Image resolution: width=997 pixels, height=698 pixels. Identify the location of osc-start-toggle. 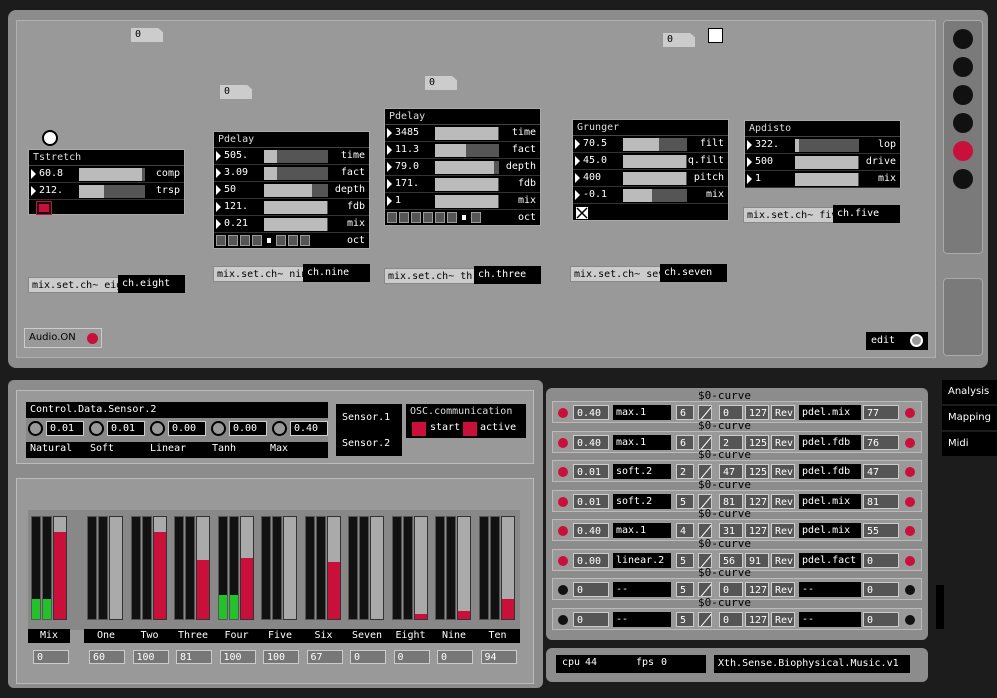
(419, 429).